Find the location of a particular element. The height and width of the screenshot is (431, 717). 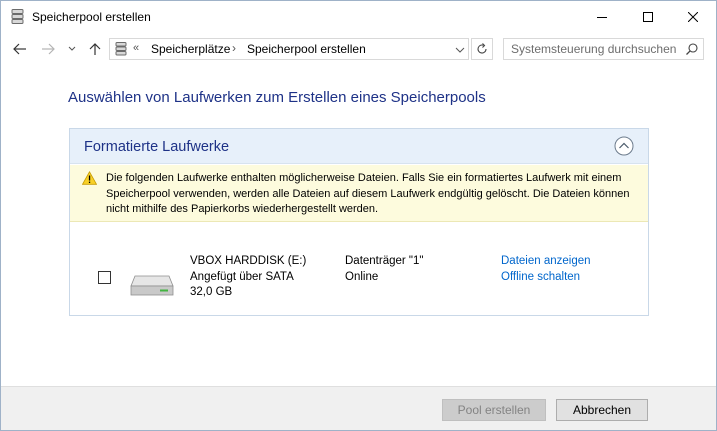

minimize-button is located at coordinates (602, 16).